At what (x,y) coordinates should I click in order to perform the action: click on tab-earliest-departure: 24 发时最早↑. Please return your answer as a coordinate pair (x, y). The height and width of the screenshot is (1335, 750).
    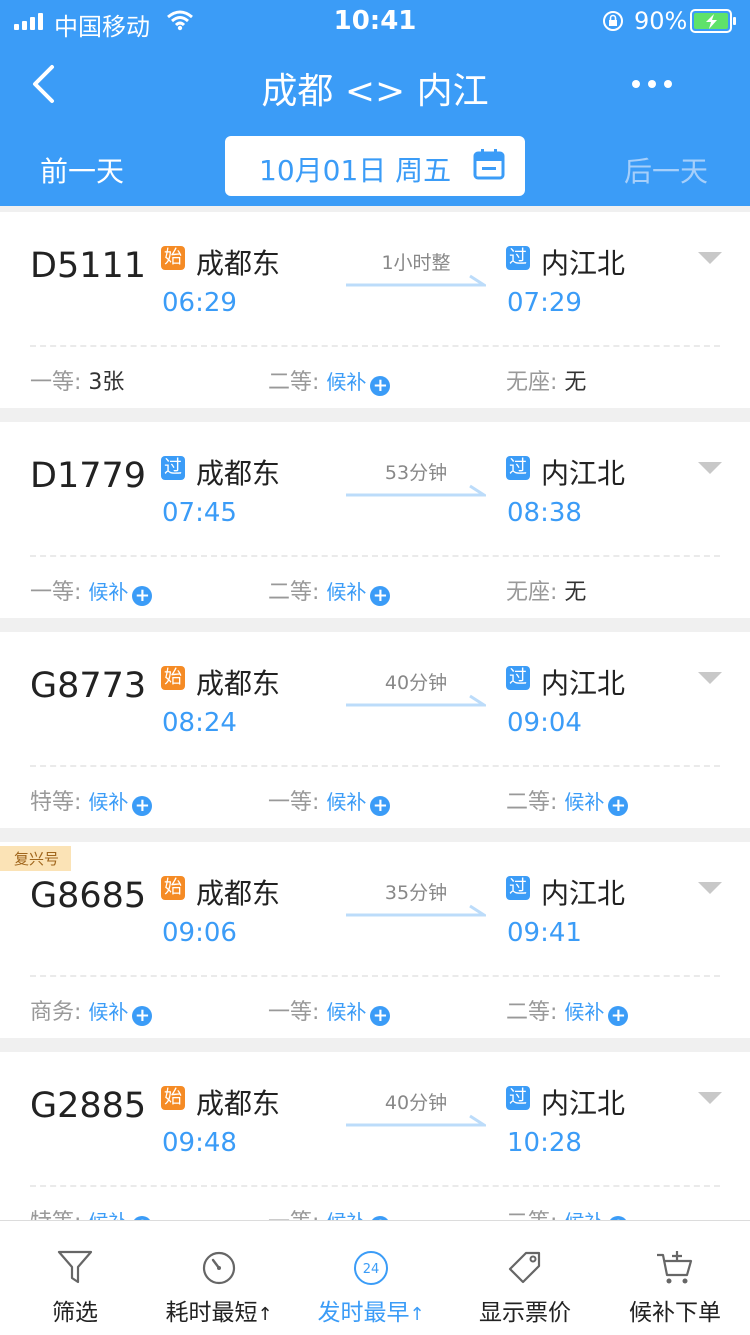
    Looking at the image, I should click on (371, 1278).